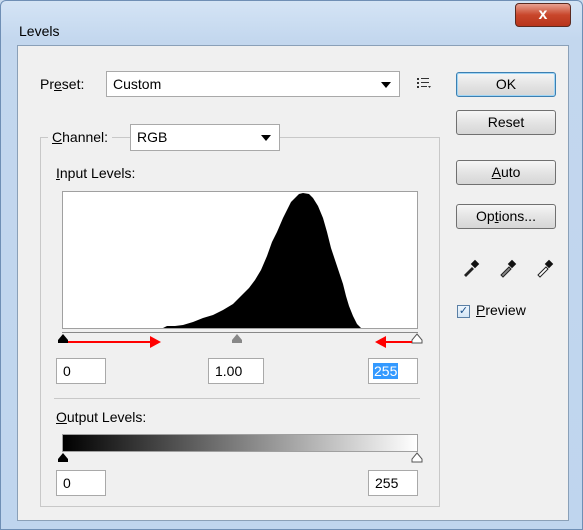 This screenshot has height=530, width=583. Describe the element at coordinates (85, 137) in the screenshot. I see `channel-label-text: hannel:` at that location.